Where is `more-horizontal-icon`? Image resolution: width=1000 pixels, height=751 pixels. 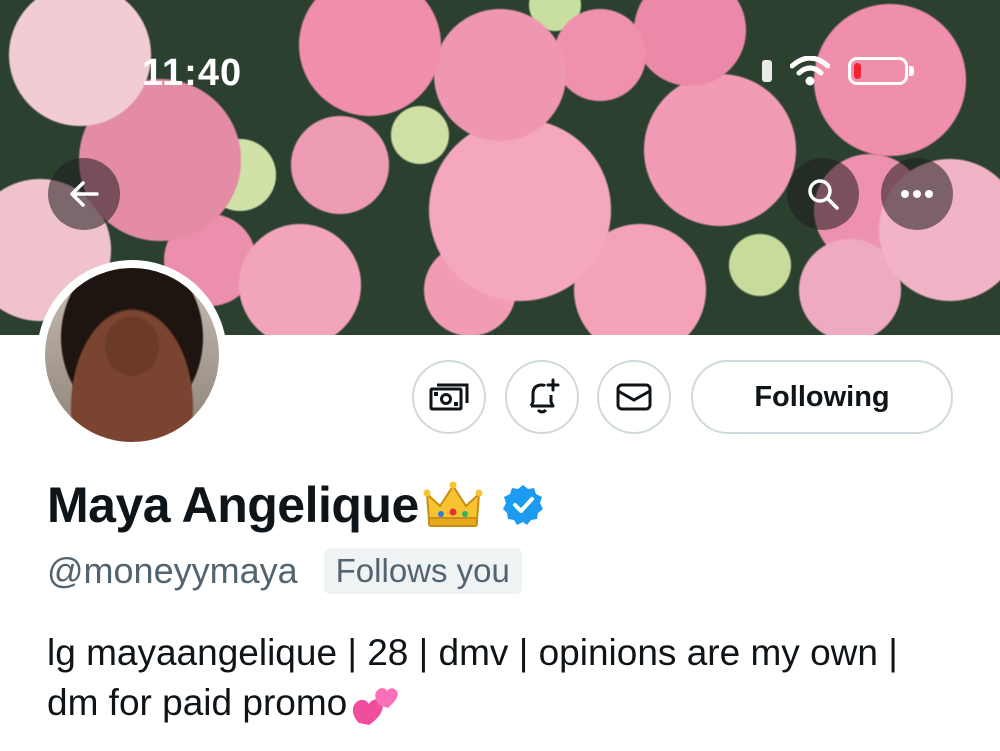
more-horizontal-icon is located at coordinates (917, 194).